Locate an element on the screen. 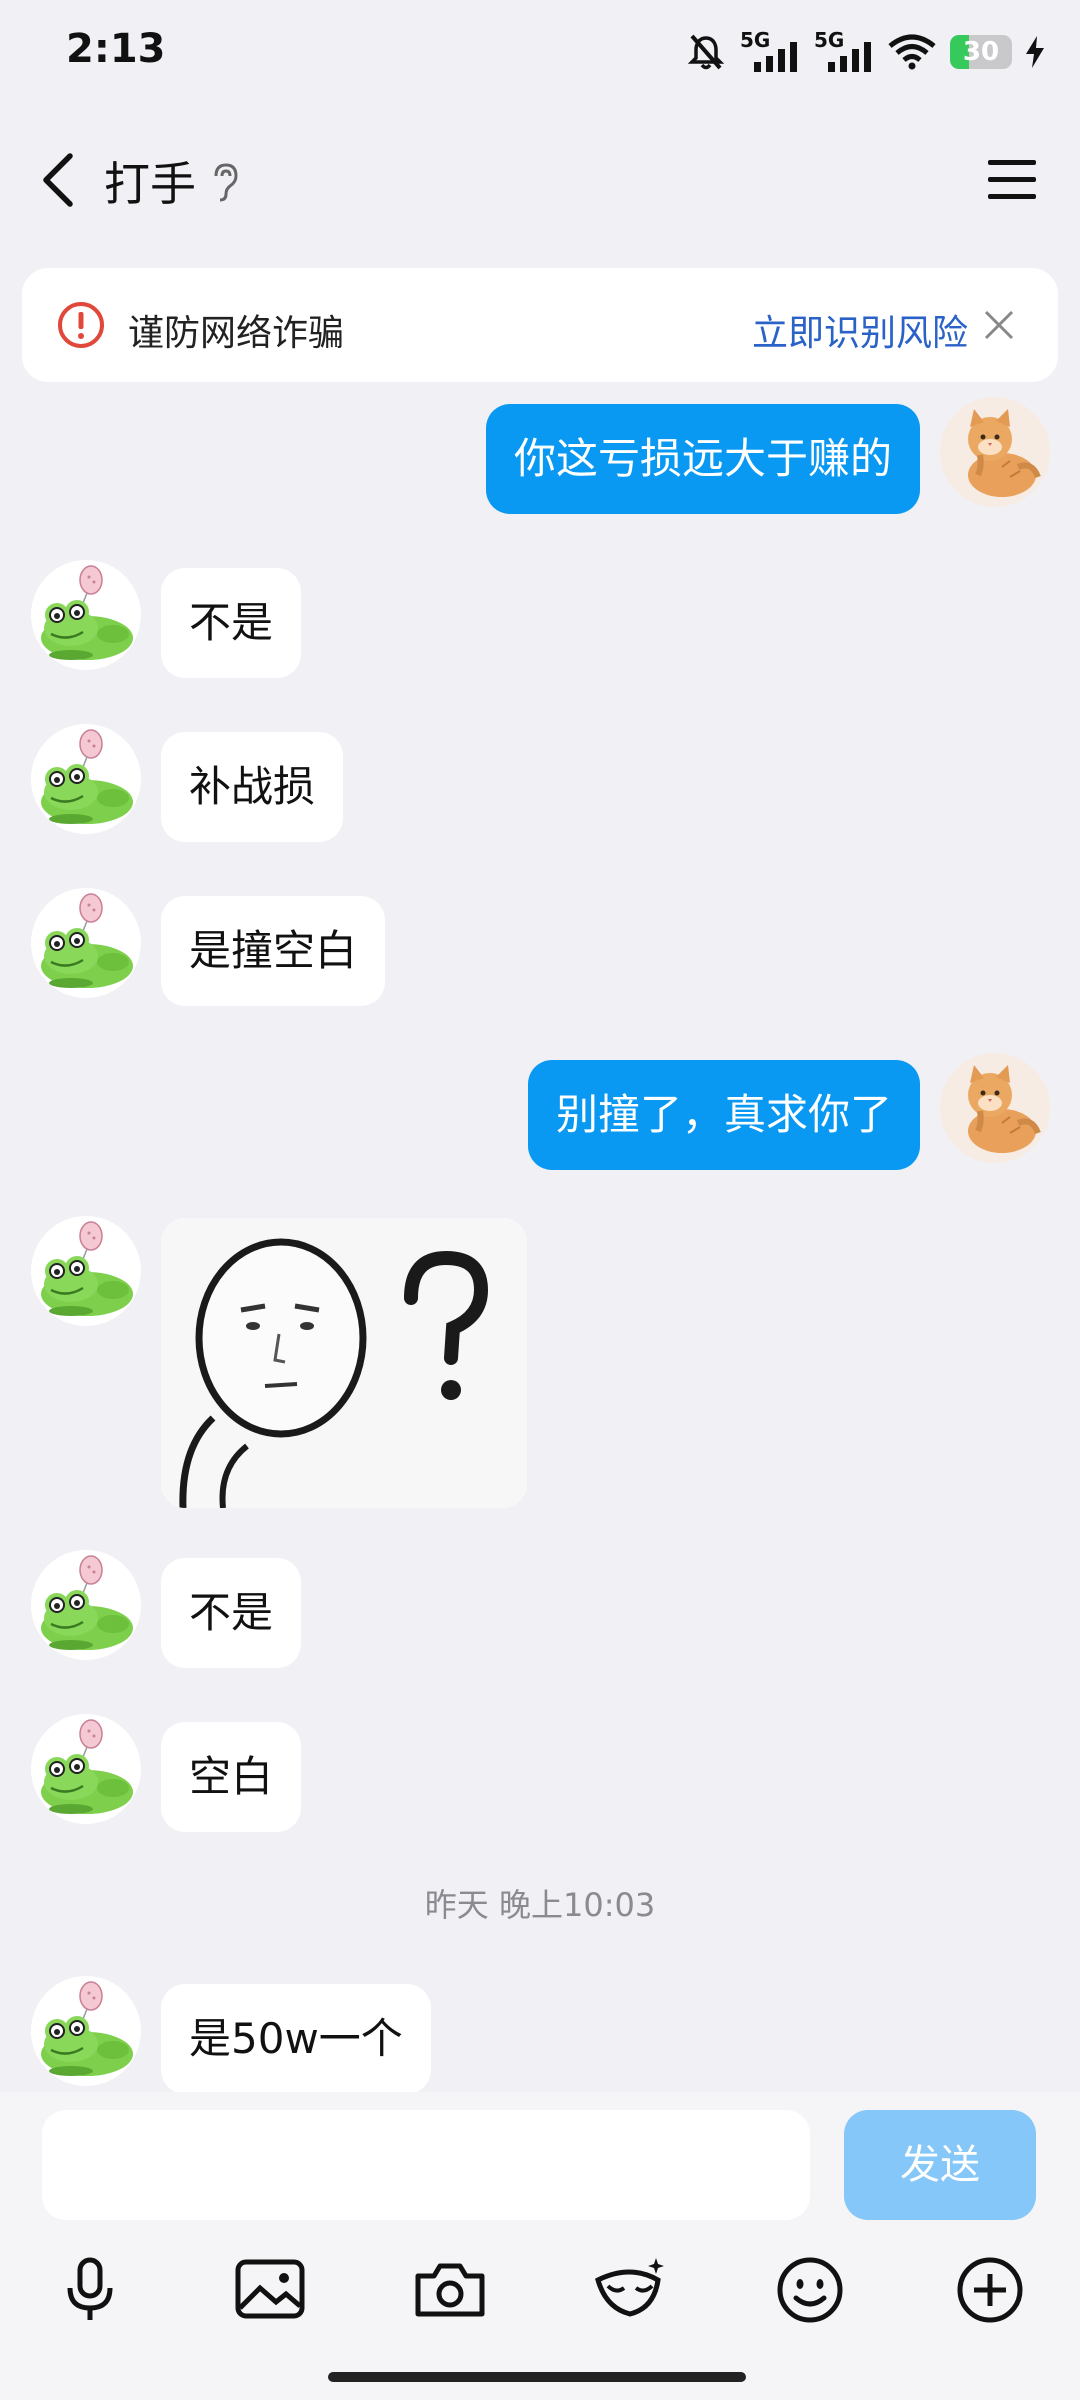 This screenshot has width=1080, height=2400. microphone-icon is located at coordinates (90, 2290).